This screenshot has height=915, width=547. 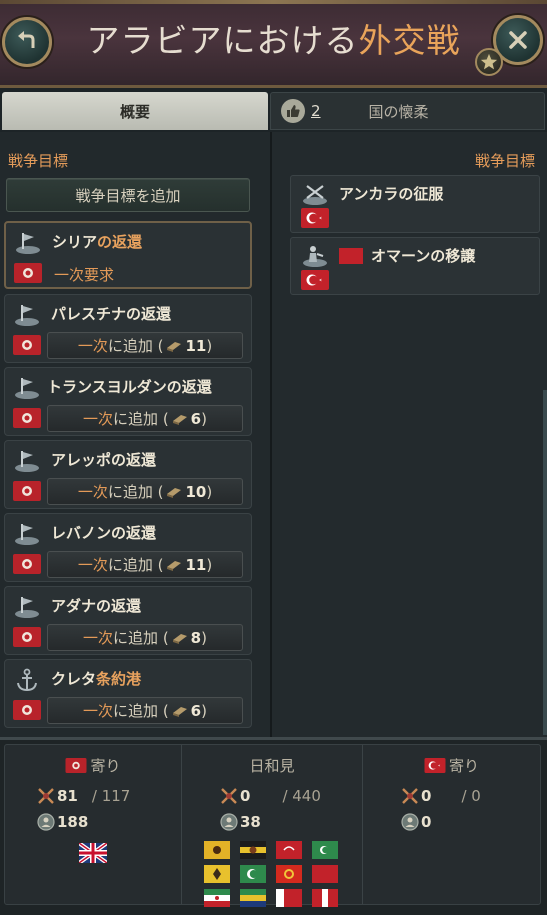 I want to click on war-goal-card: アダナの返還 一次 に追加 (8), so click(x=128, y=620).